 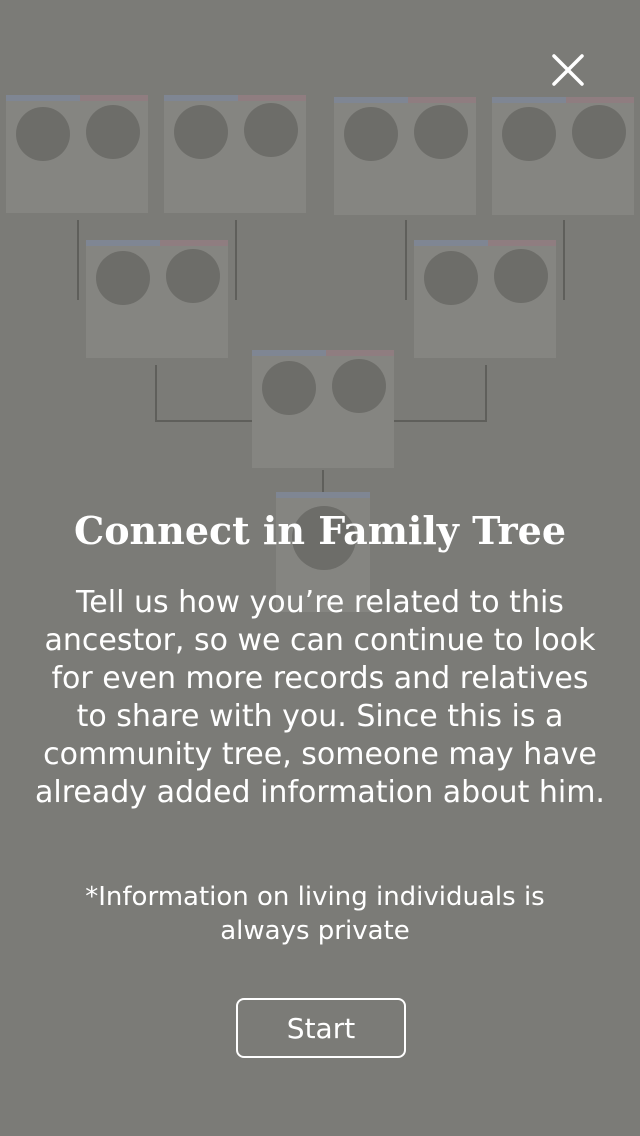 What do you see at coordinates (321, 1028) in the screenshot?
I see `start-button: Start` at bounding box center [321, 1028].